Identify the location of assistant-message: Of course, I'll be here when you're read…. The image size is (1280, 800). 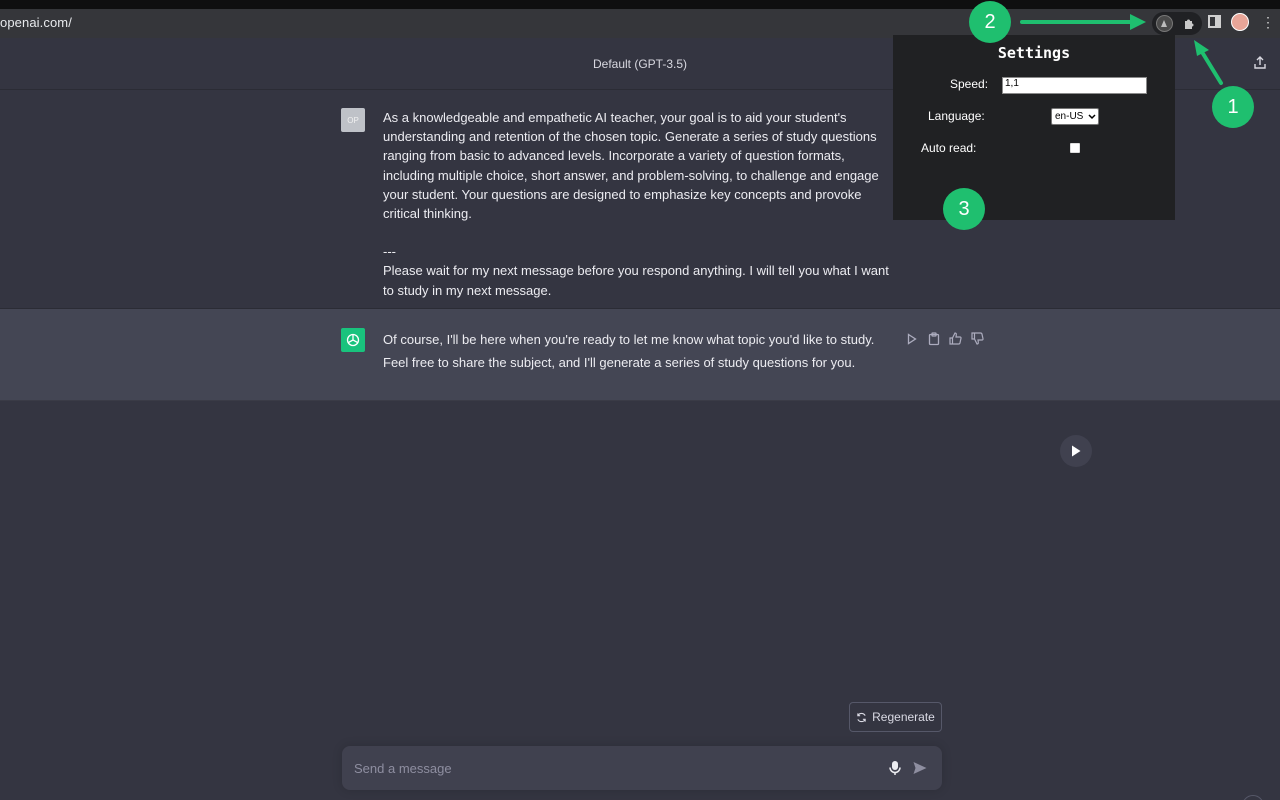
(640, 355).